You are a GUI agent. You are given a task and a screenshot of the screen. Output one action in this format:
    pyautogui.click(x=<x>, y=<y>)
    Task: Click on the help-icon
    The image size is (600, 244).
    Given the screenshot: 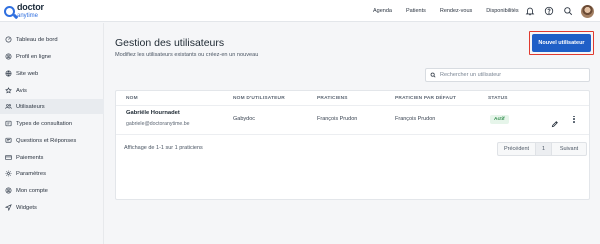 What is the action you would take?
    pyautogui.click(x=548, y=11)
    